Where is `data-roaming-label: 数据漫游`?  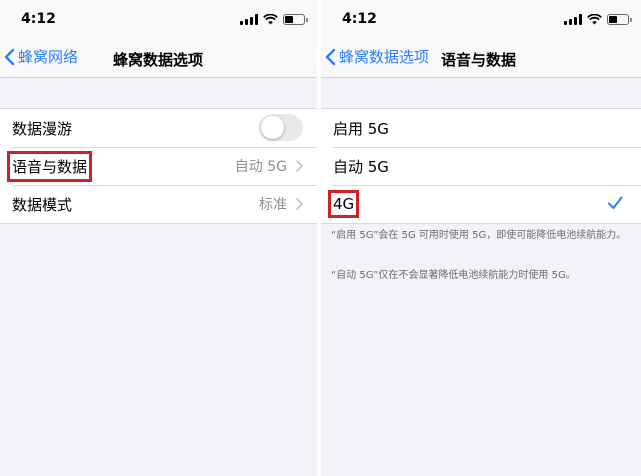 data-roaming-label: 数据漫游 is located at coordinates (42, 128).